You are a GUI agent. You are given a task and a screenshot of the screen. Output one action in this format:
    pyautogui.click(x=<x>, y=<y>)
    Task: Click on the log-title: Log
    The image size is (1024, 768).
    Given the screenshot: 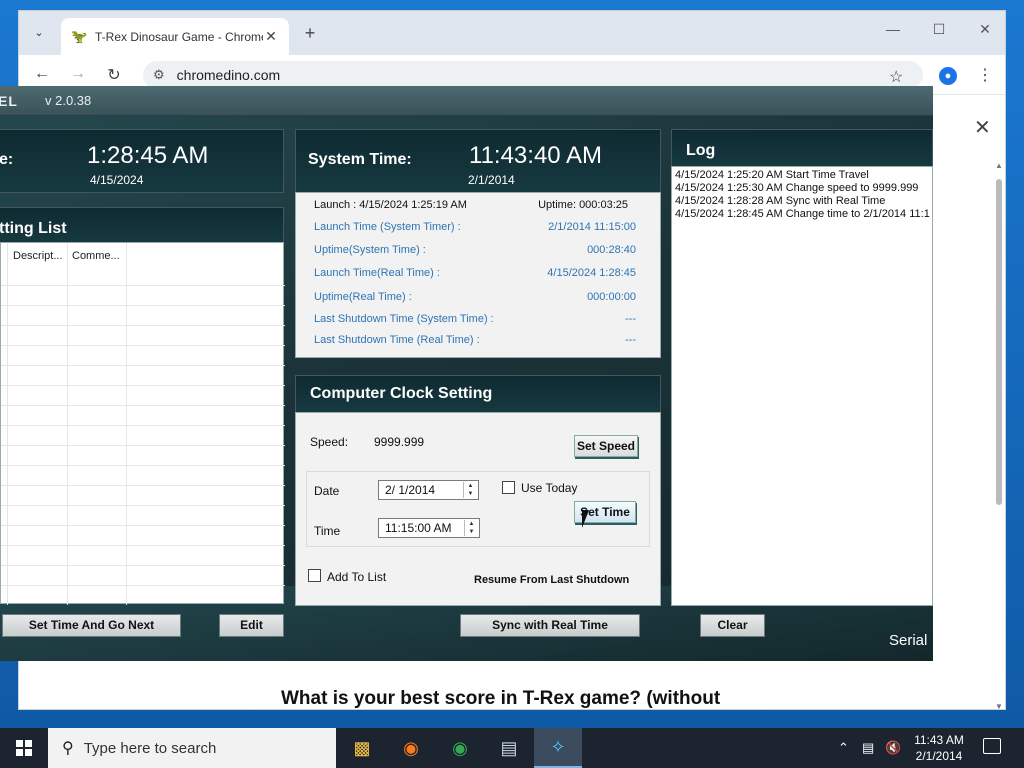 What is the action you would take?
    pyautogui.click(x=701, y=150)
    